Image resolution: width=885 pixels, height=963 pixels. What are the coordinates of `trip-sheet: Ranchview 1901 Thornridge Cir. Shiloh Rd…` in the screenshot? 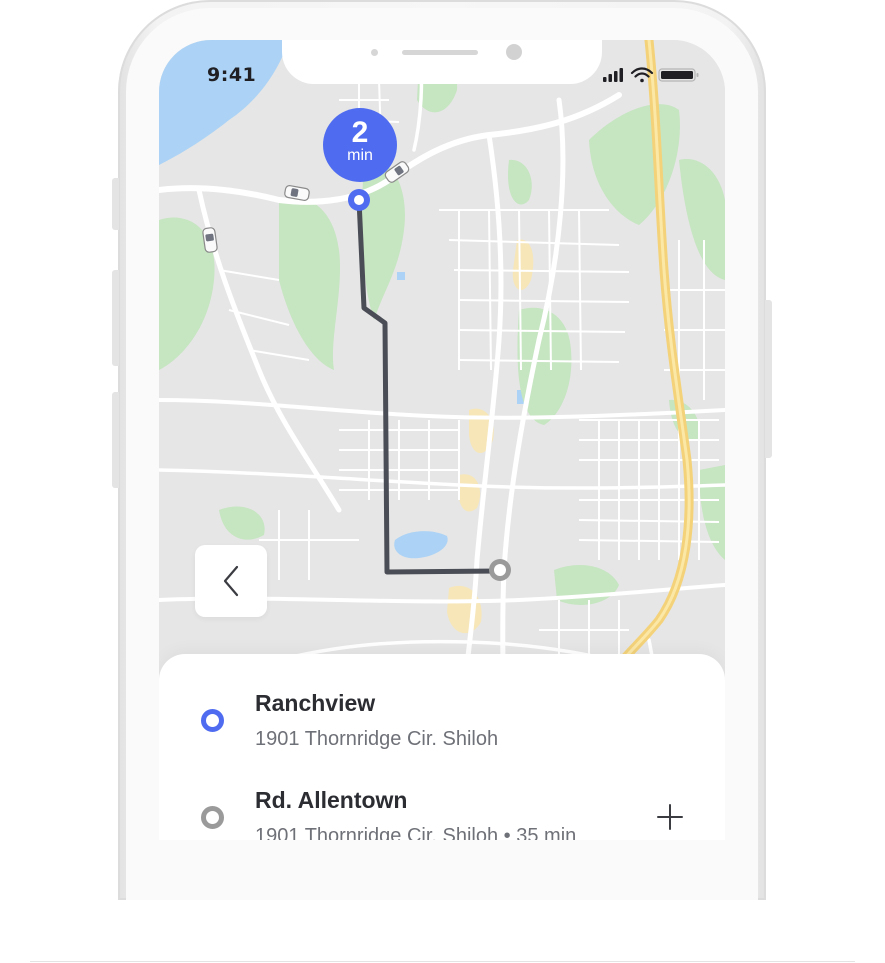 It's located at (442, 747).